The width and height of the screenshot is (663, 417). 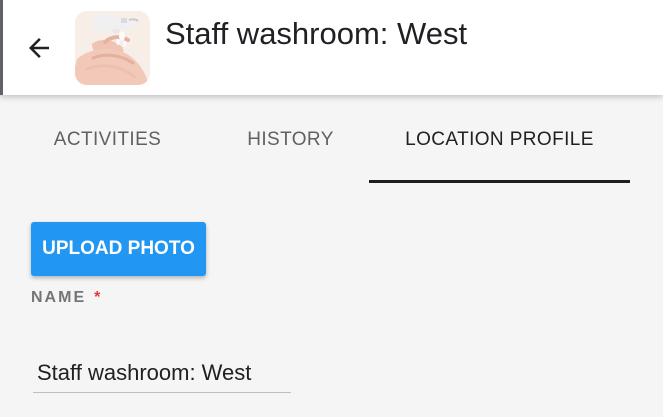 I want to click on arrow-left-icon, so click(x=39, y=48).